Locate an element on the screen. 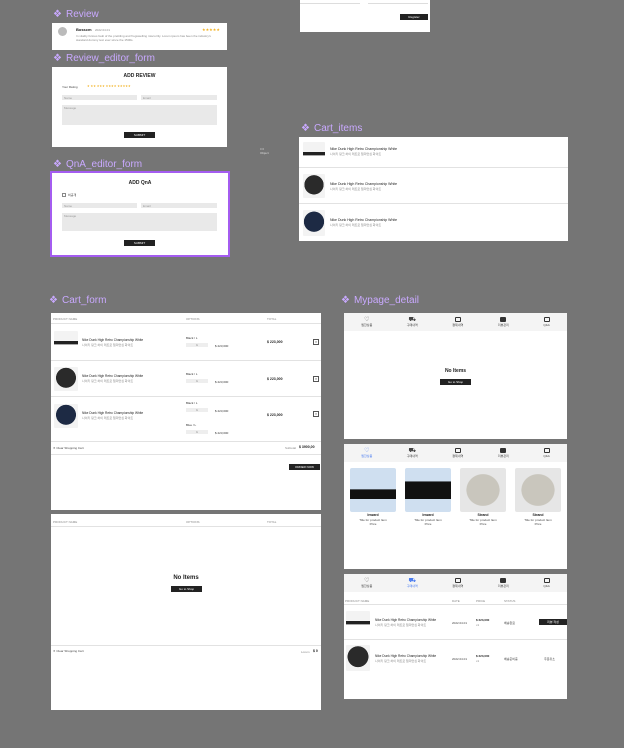 The image size is (624, 748). row-price: $ 223,000 is located at coordinates (222, 382).